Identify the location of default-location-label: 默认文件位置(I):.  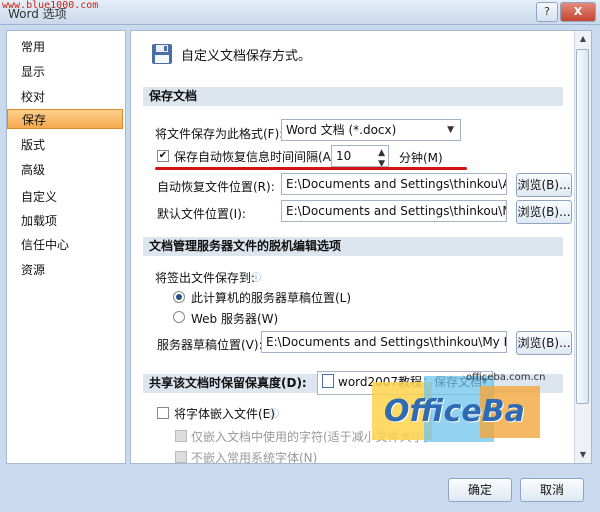
(201, 214).